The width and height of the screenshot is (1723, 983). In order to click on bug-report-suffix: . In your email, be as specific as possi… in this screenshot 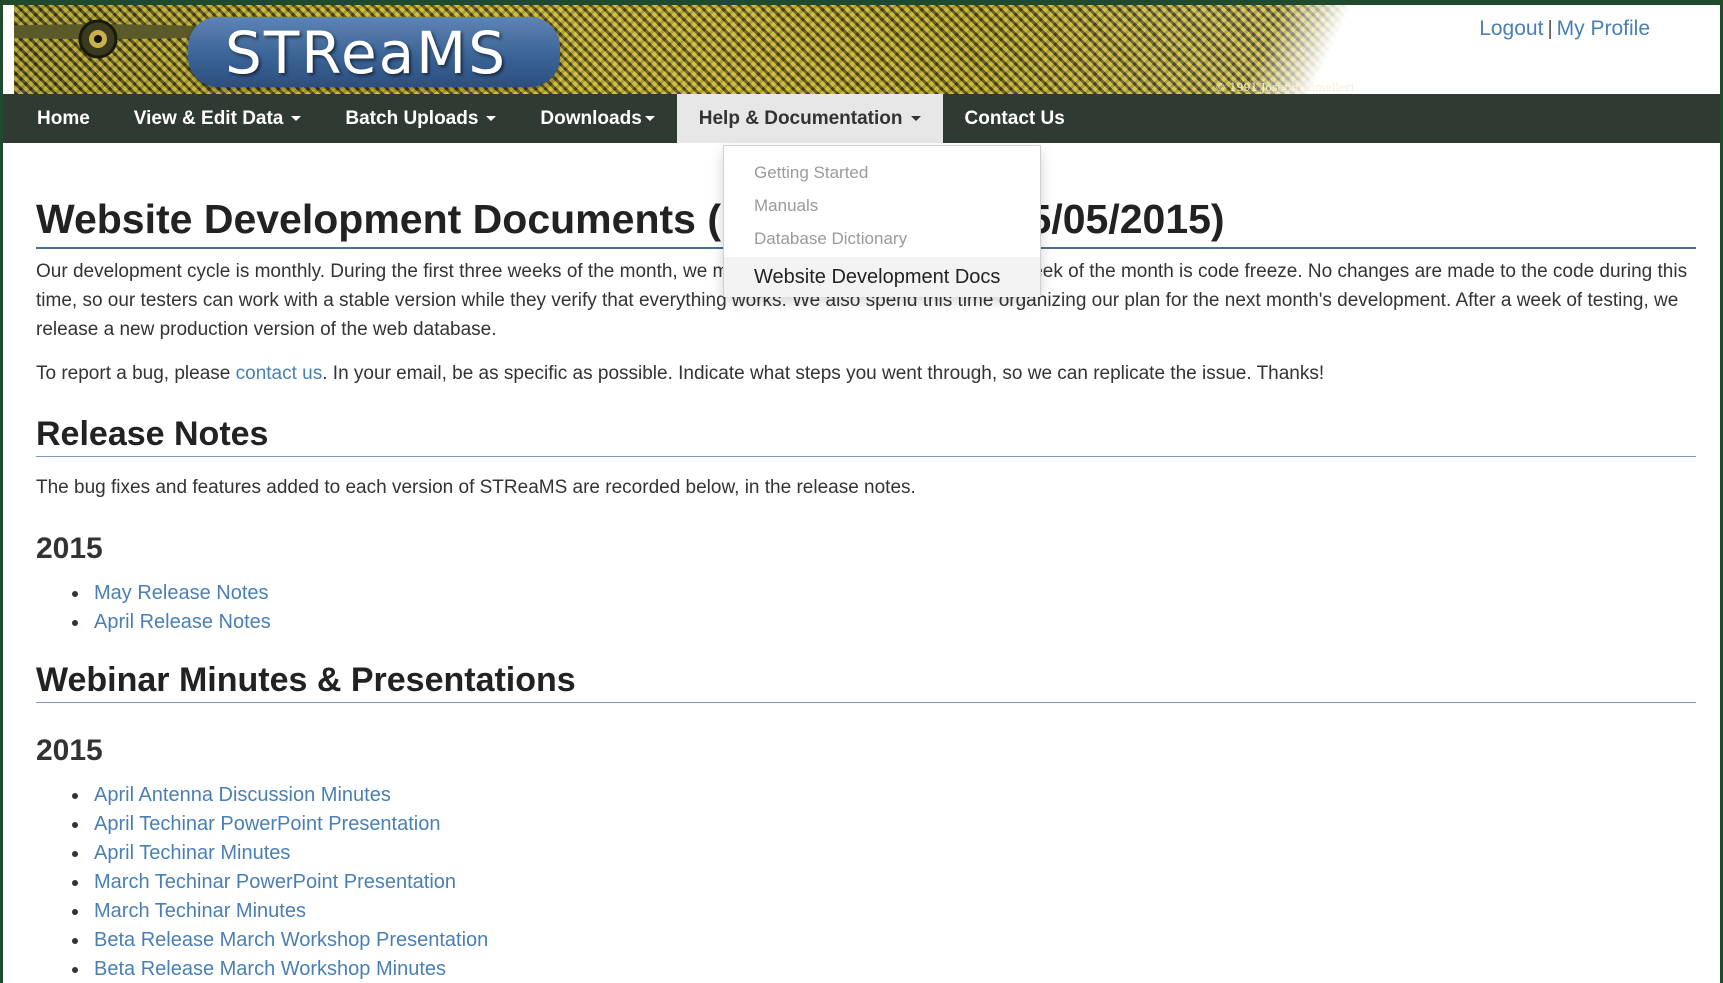, I will do `click(823, 373)`.